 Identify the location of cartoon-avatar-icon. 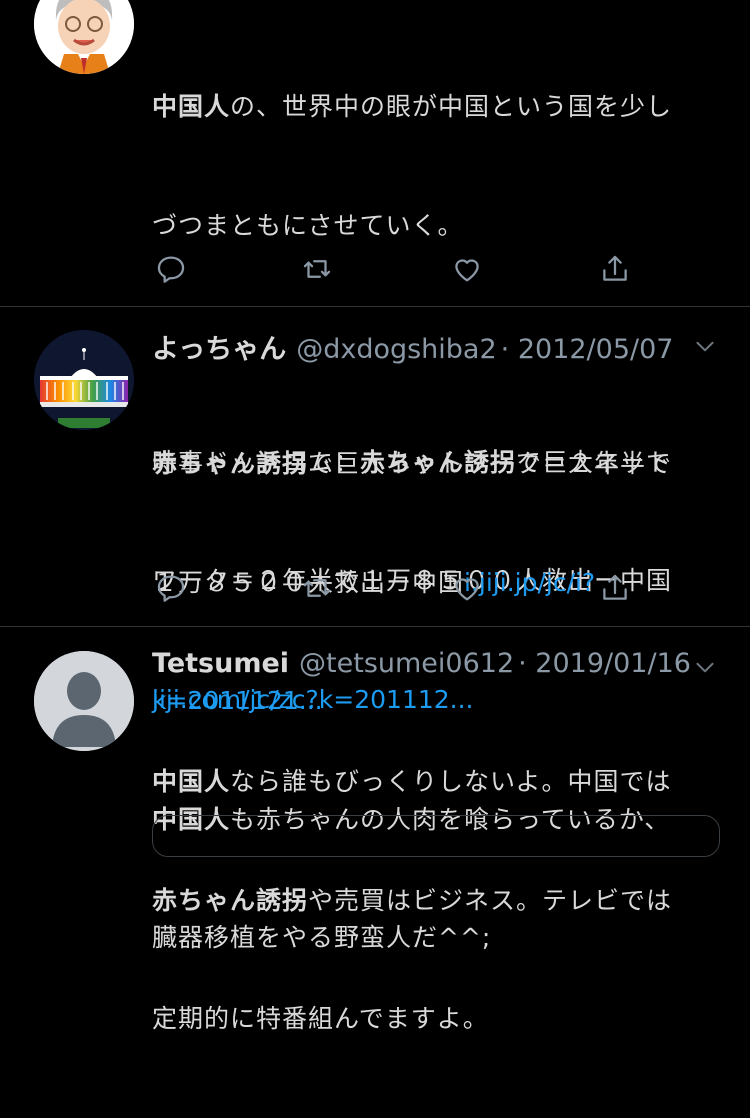
(84, 37).